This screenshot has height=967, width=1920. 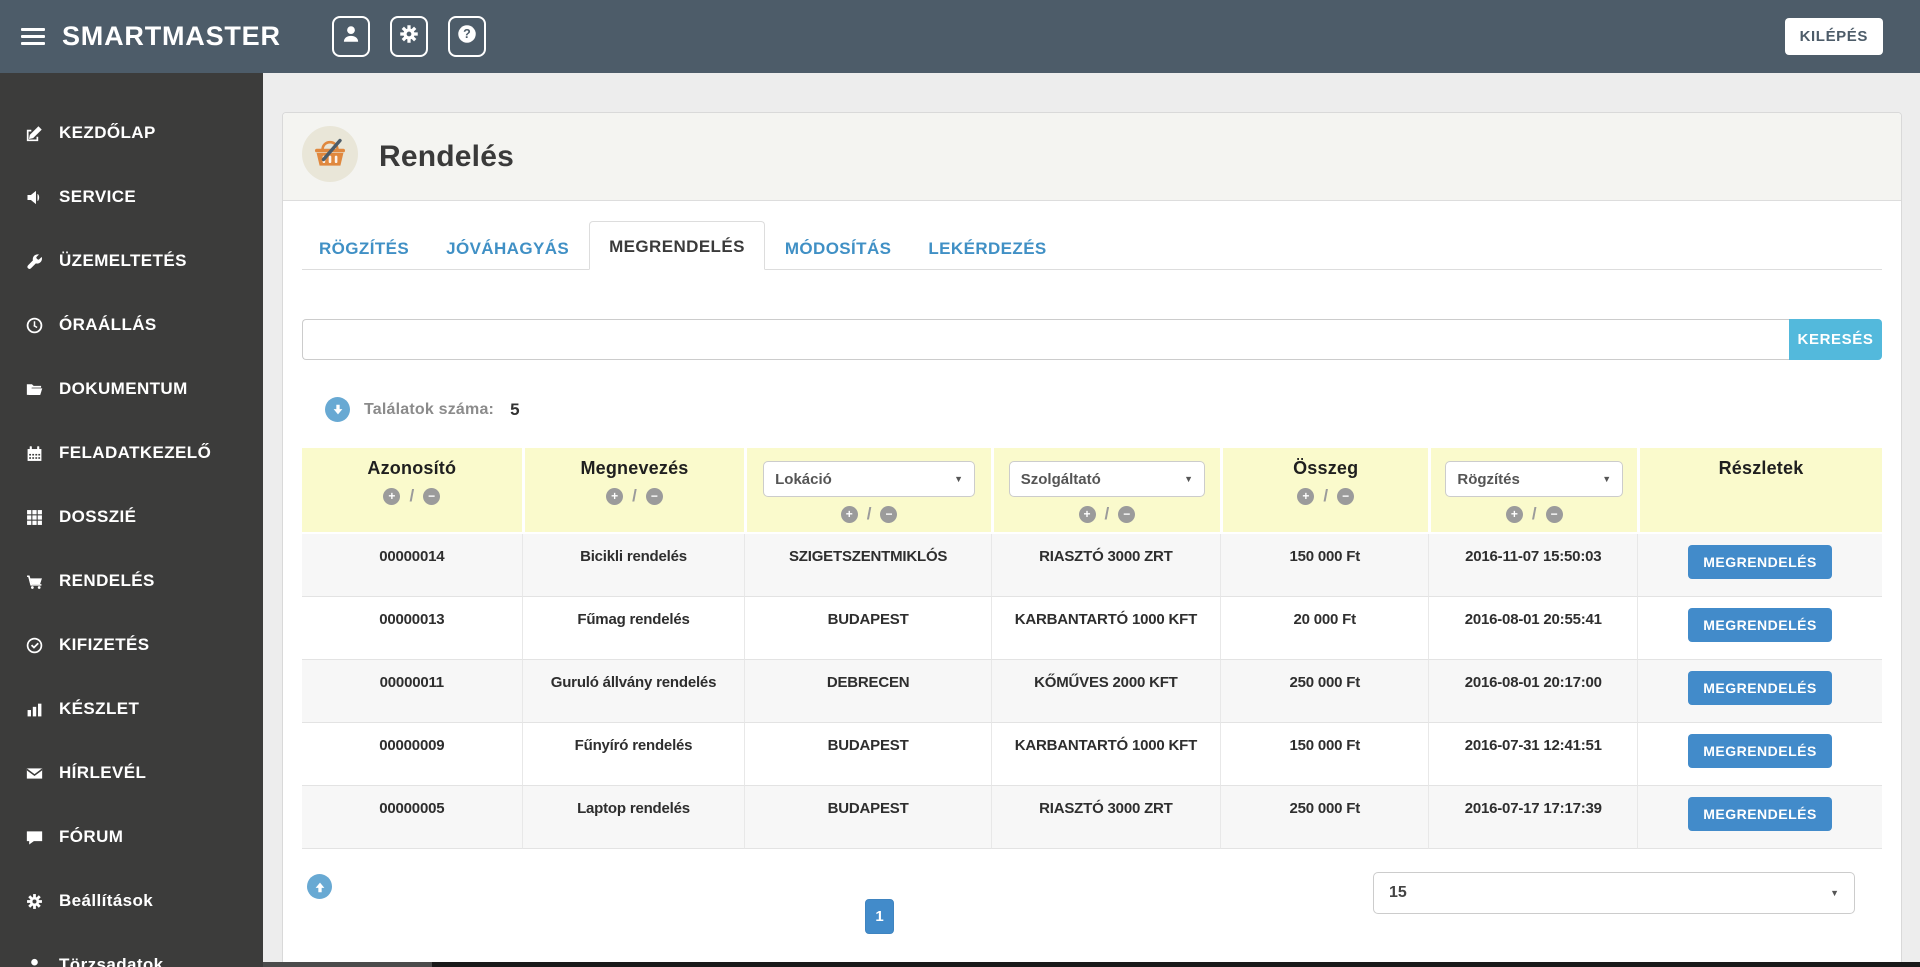 I want to click on cell-rogzites: 2016-07-31 12:41:51, so click(x=1533, y=754).